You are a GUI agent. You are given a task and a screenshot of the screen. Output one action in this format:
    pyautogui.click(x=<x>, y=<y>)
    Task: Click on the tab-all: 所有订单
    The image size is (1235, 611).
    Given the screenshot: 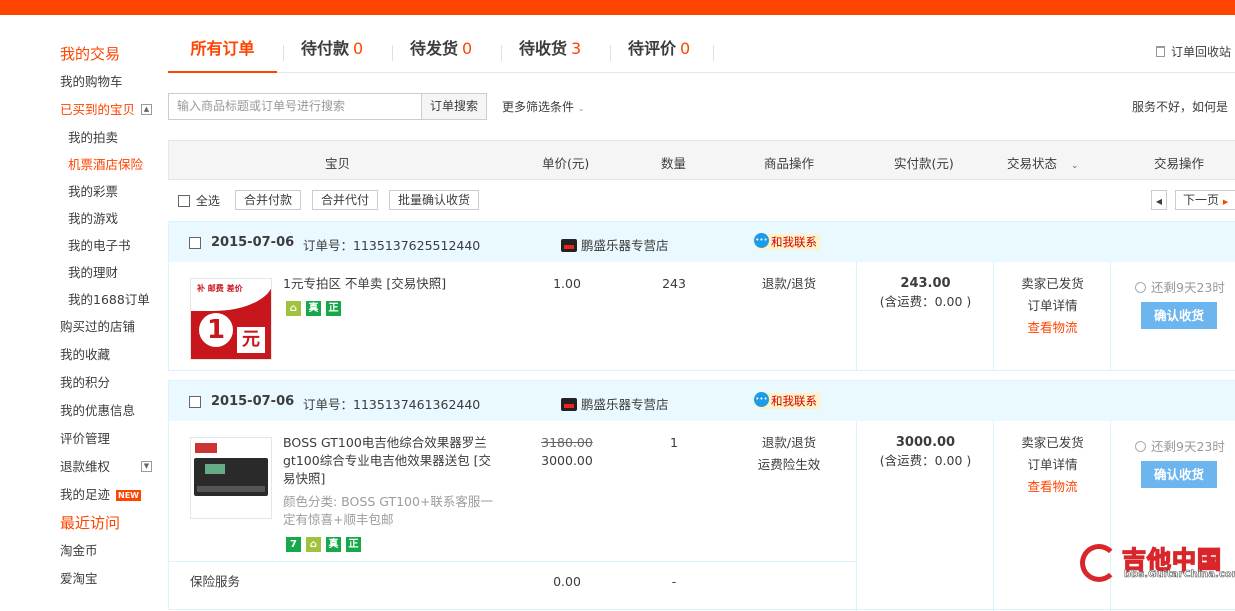 What is the action you would take?
    pyautogui.click(x=222, y=55)
    